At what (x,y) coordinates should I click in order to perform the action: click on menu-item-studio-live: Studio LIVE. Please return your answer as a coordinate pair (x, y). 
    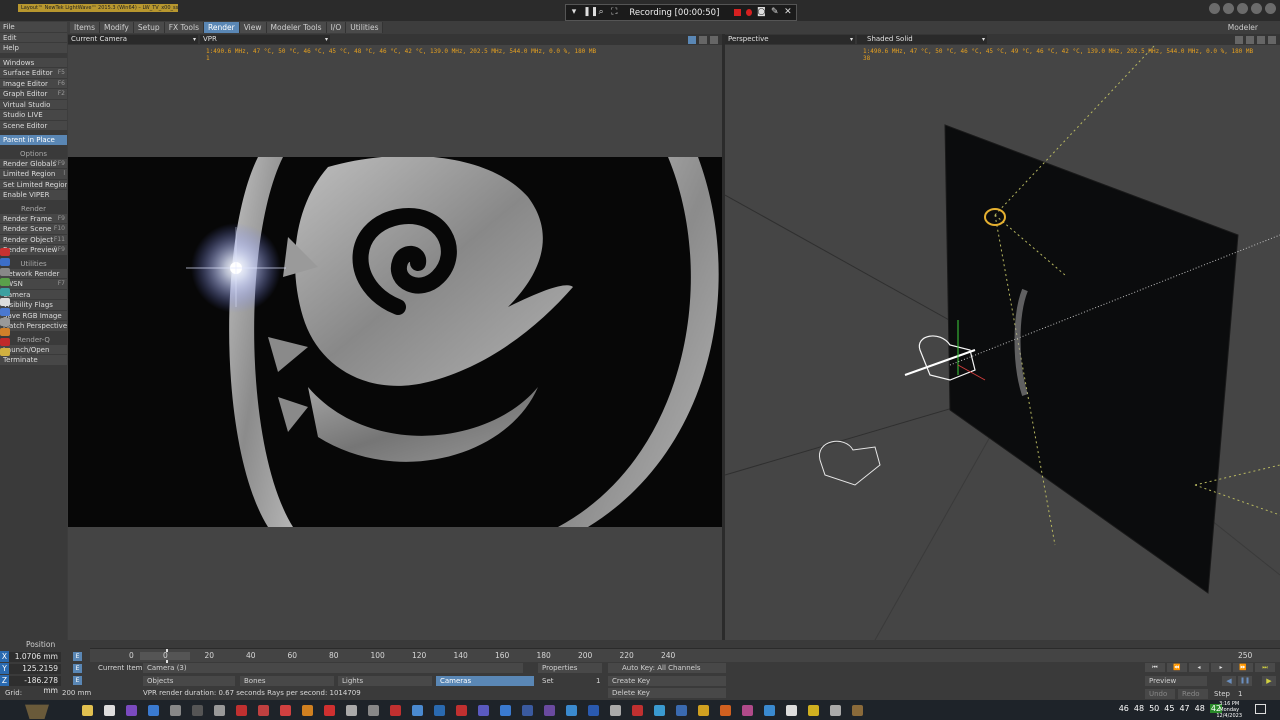
    Looking at the image, I should click on (33, 115).